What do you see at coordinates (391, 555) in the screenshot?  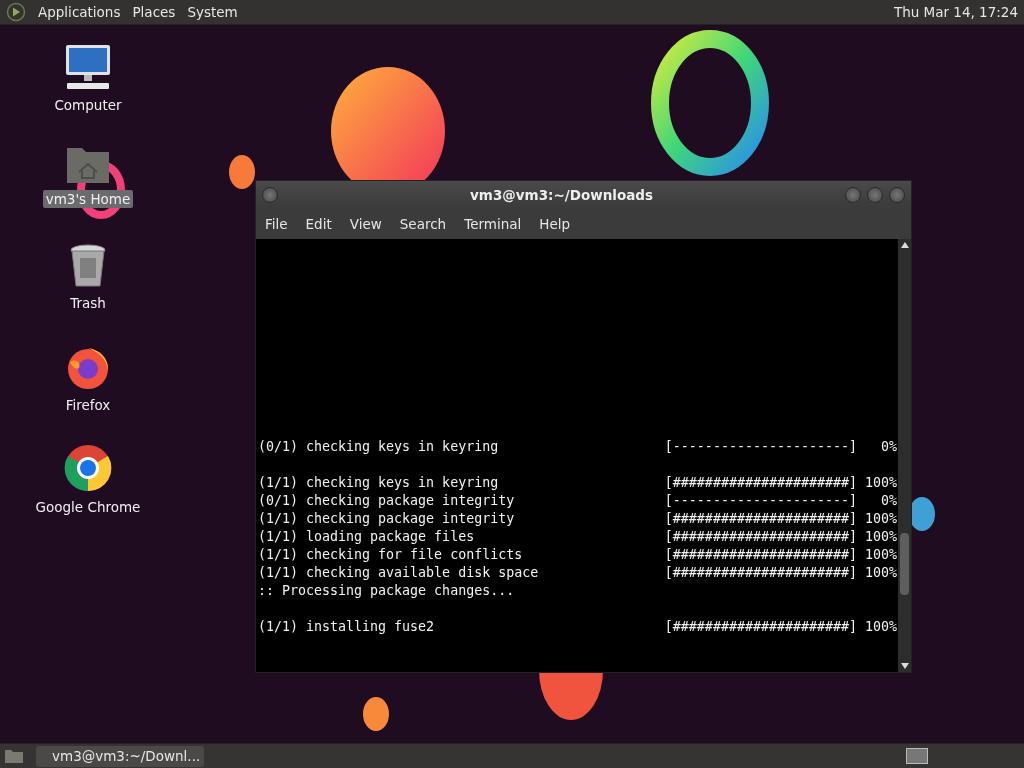 I see `terminal-line: (1/1) checking for file conflicts` at bounding box center [391, 555].